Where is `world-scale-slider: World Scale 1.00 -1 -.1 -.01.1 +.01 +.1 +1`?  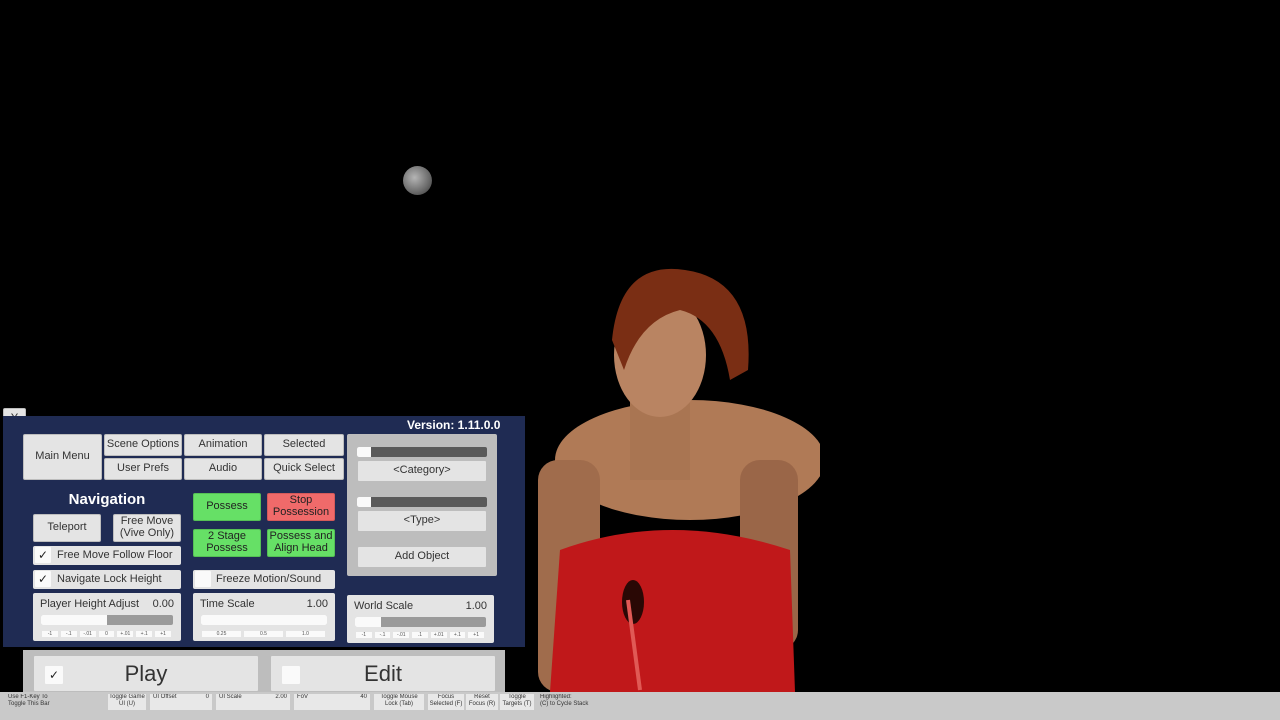 world-scale-slider: World Scale 1.00 -1 -.1 -.01.1 +.01 +.1 +1 is located at coordinates (420, 619).